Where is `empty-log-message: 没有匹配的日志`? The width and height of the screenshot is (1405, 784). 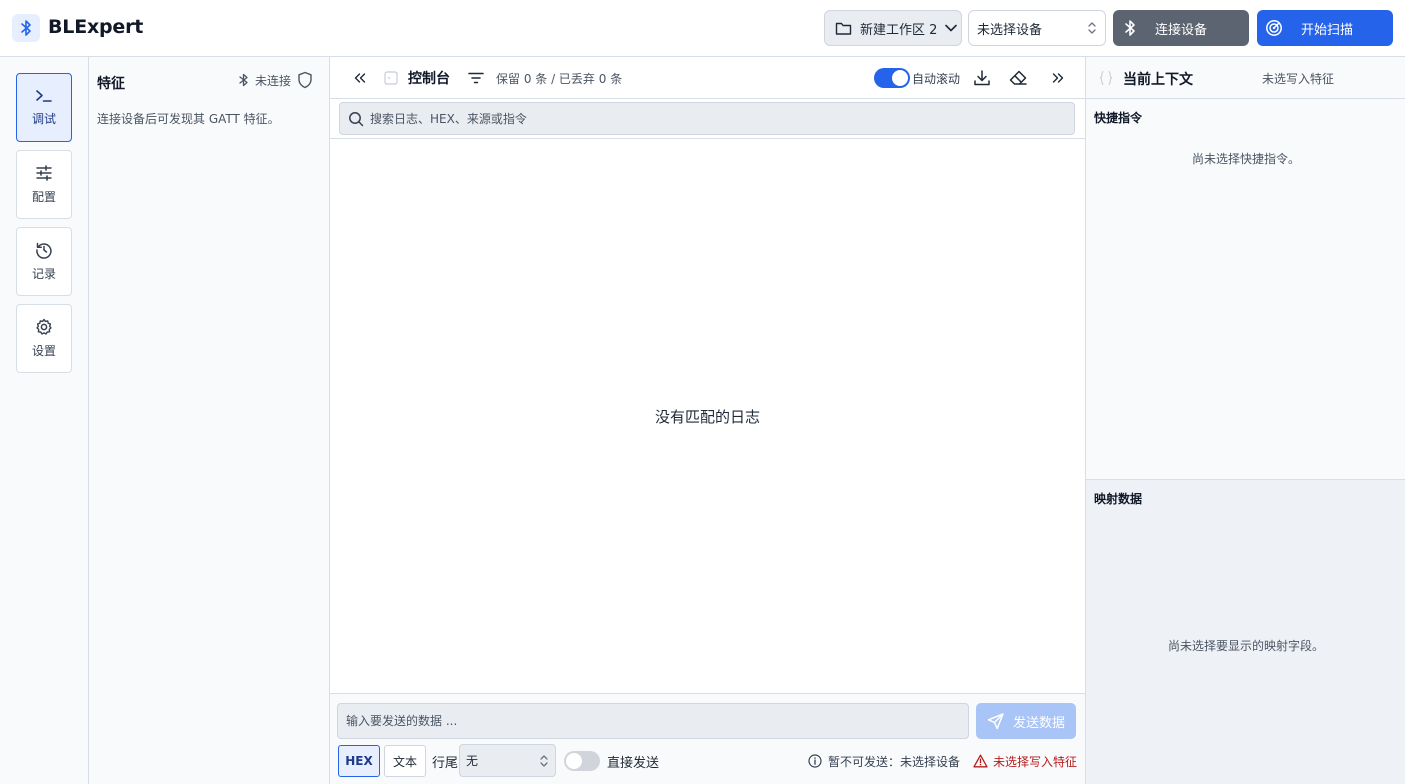 empty-log-message: 没有匹配的日志 is located at coordinates (707, 416).